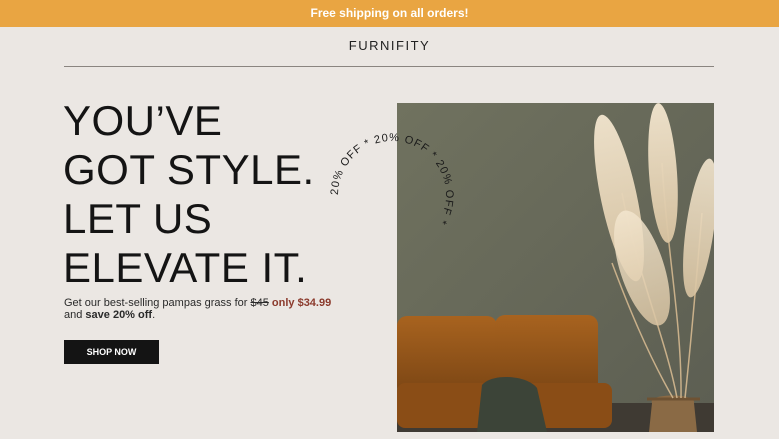 The height and width of the screenshot is (439, 779). What do you see at coordinates (111, 352) in the screenshot?
I see `shop-now-button: SHOP NOW` at bounding box center [111, 352].